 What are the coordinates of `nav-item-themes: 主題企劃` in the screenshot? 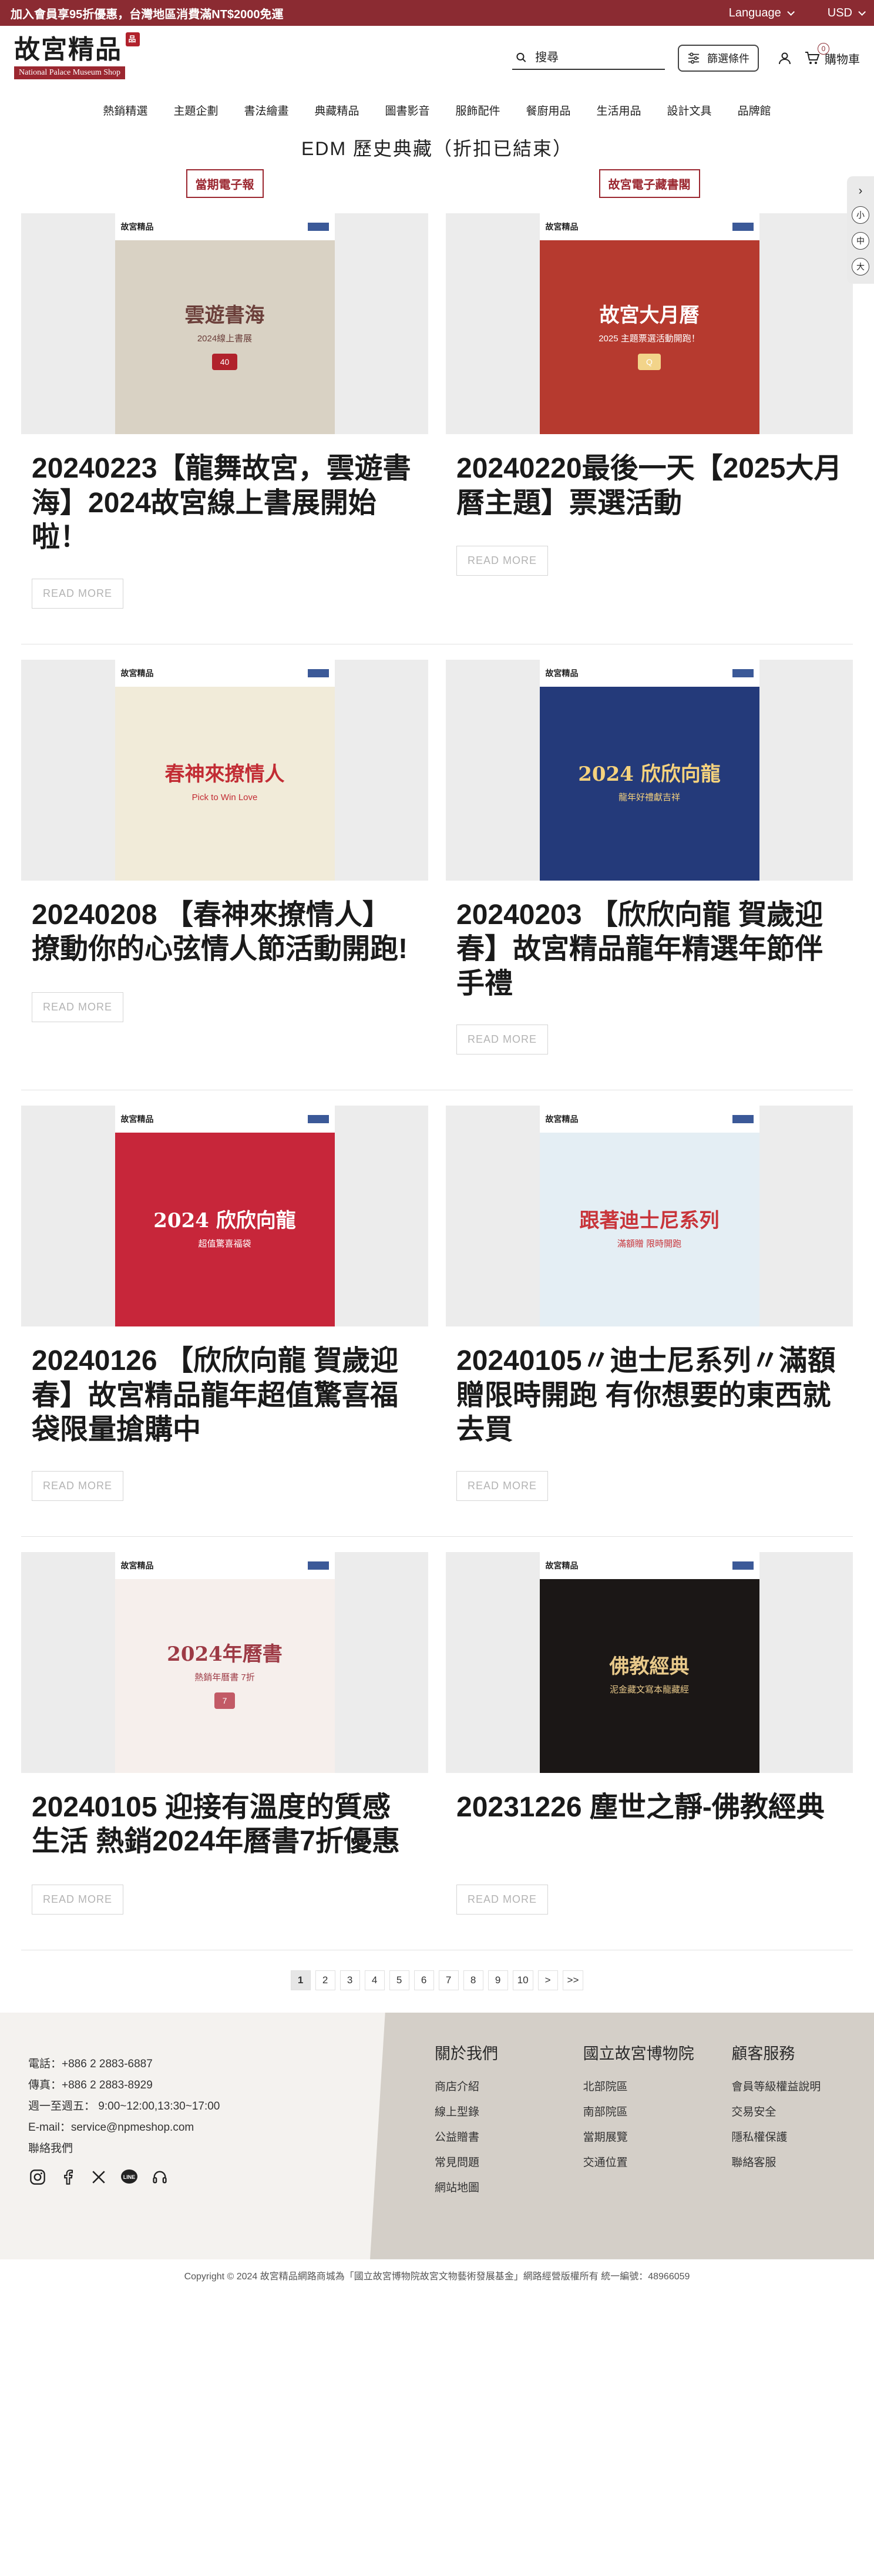 It's located at (196, 110).